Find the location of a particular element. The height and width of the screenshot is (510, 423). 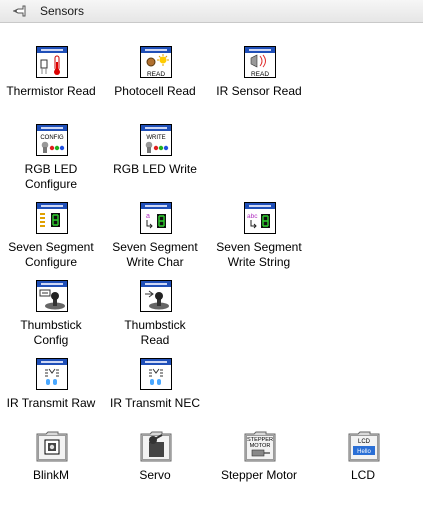

thumbstick-config-icon is located at coordinates (52, 296).